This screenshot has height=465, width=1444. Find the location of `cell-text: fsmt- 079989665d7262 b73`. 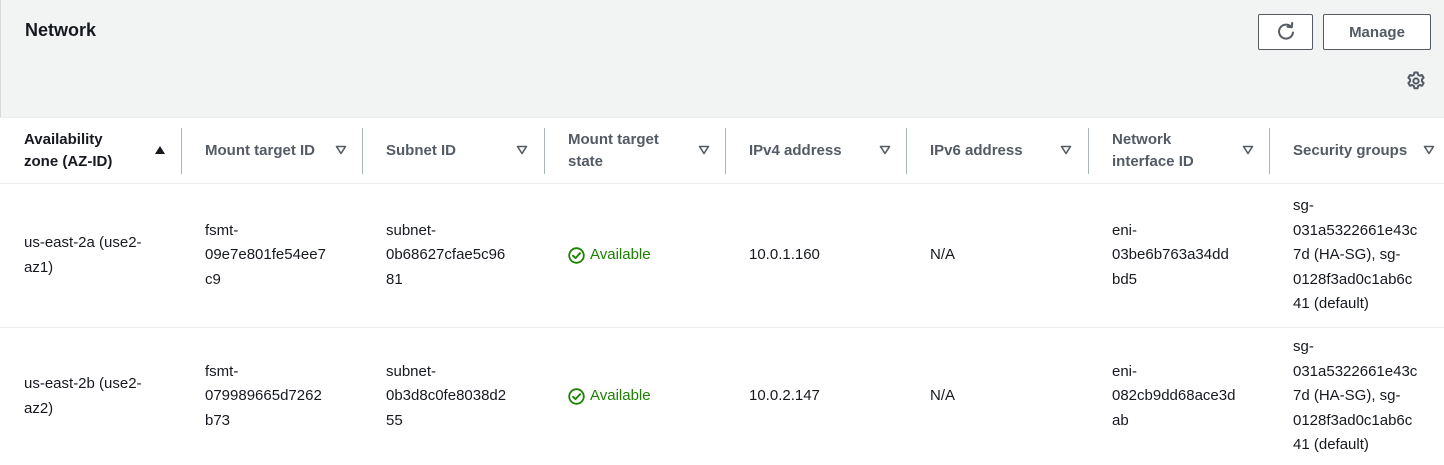

cell-text: fsmt- 079989665d7262 b73 is located at coordinates (263, 395).